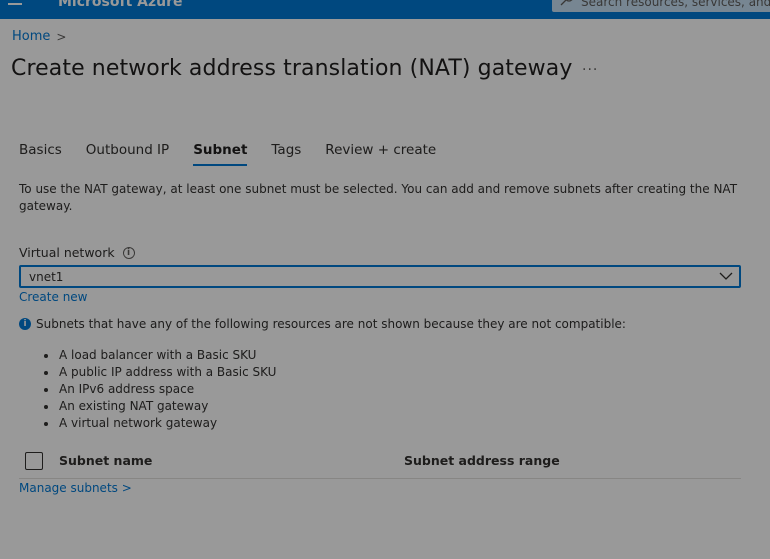 This screenshot has width=770, height=559. I want to click on virtual-network-label-text: Virtual network, so click(67, 252).